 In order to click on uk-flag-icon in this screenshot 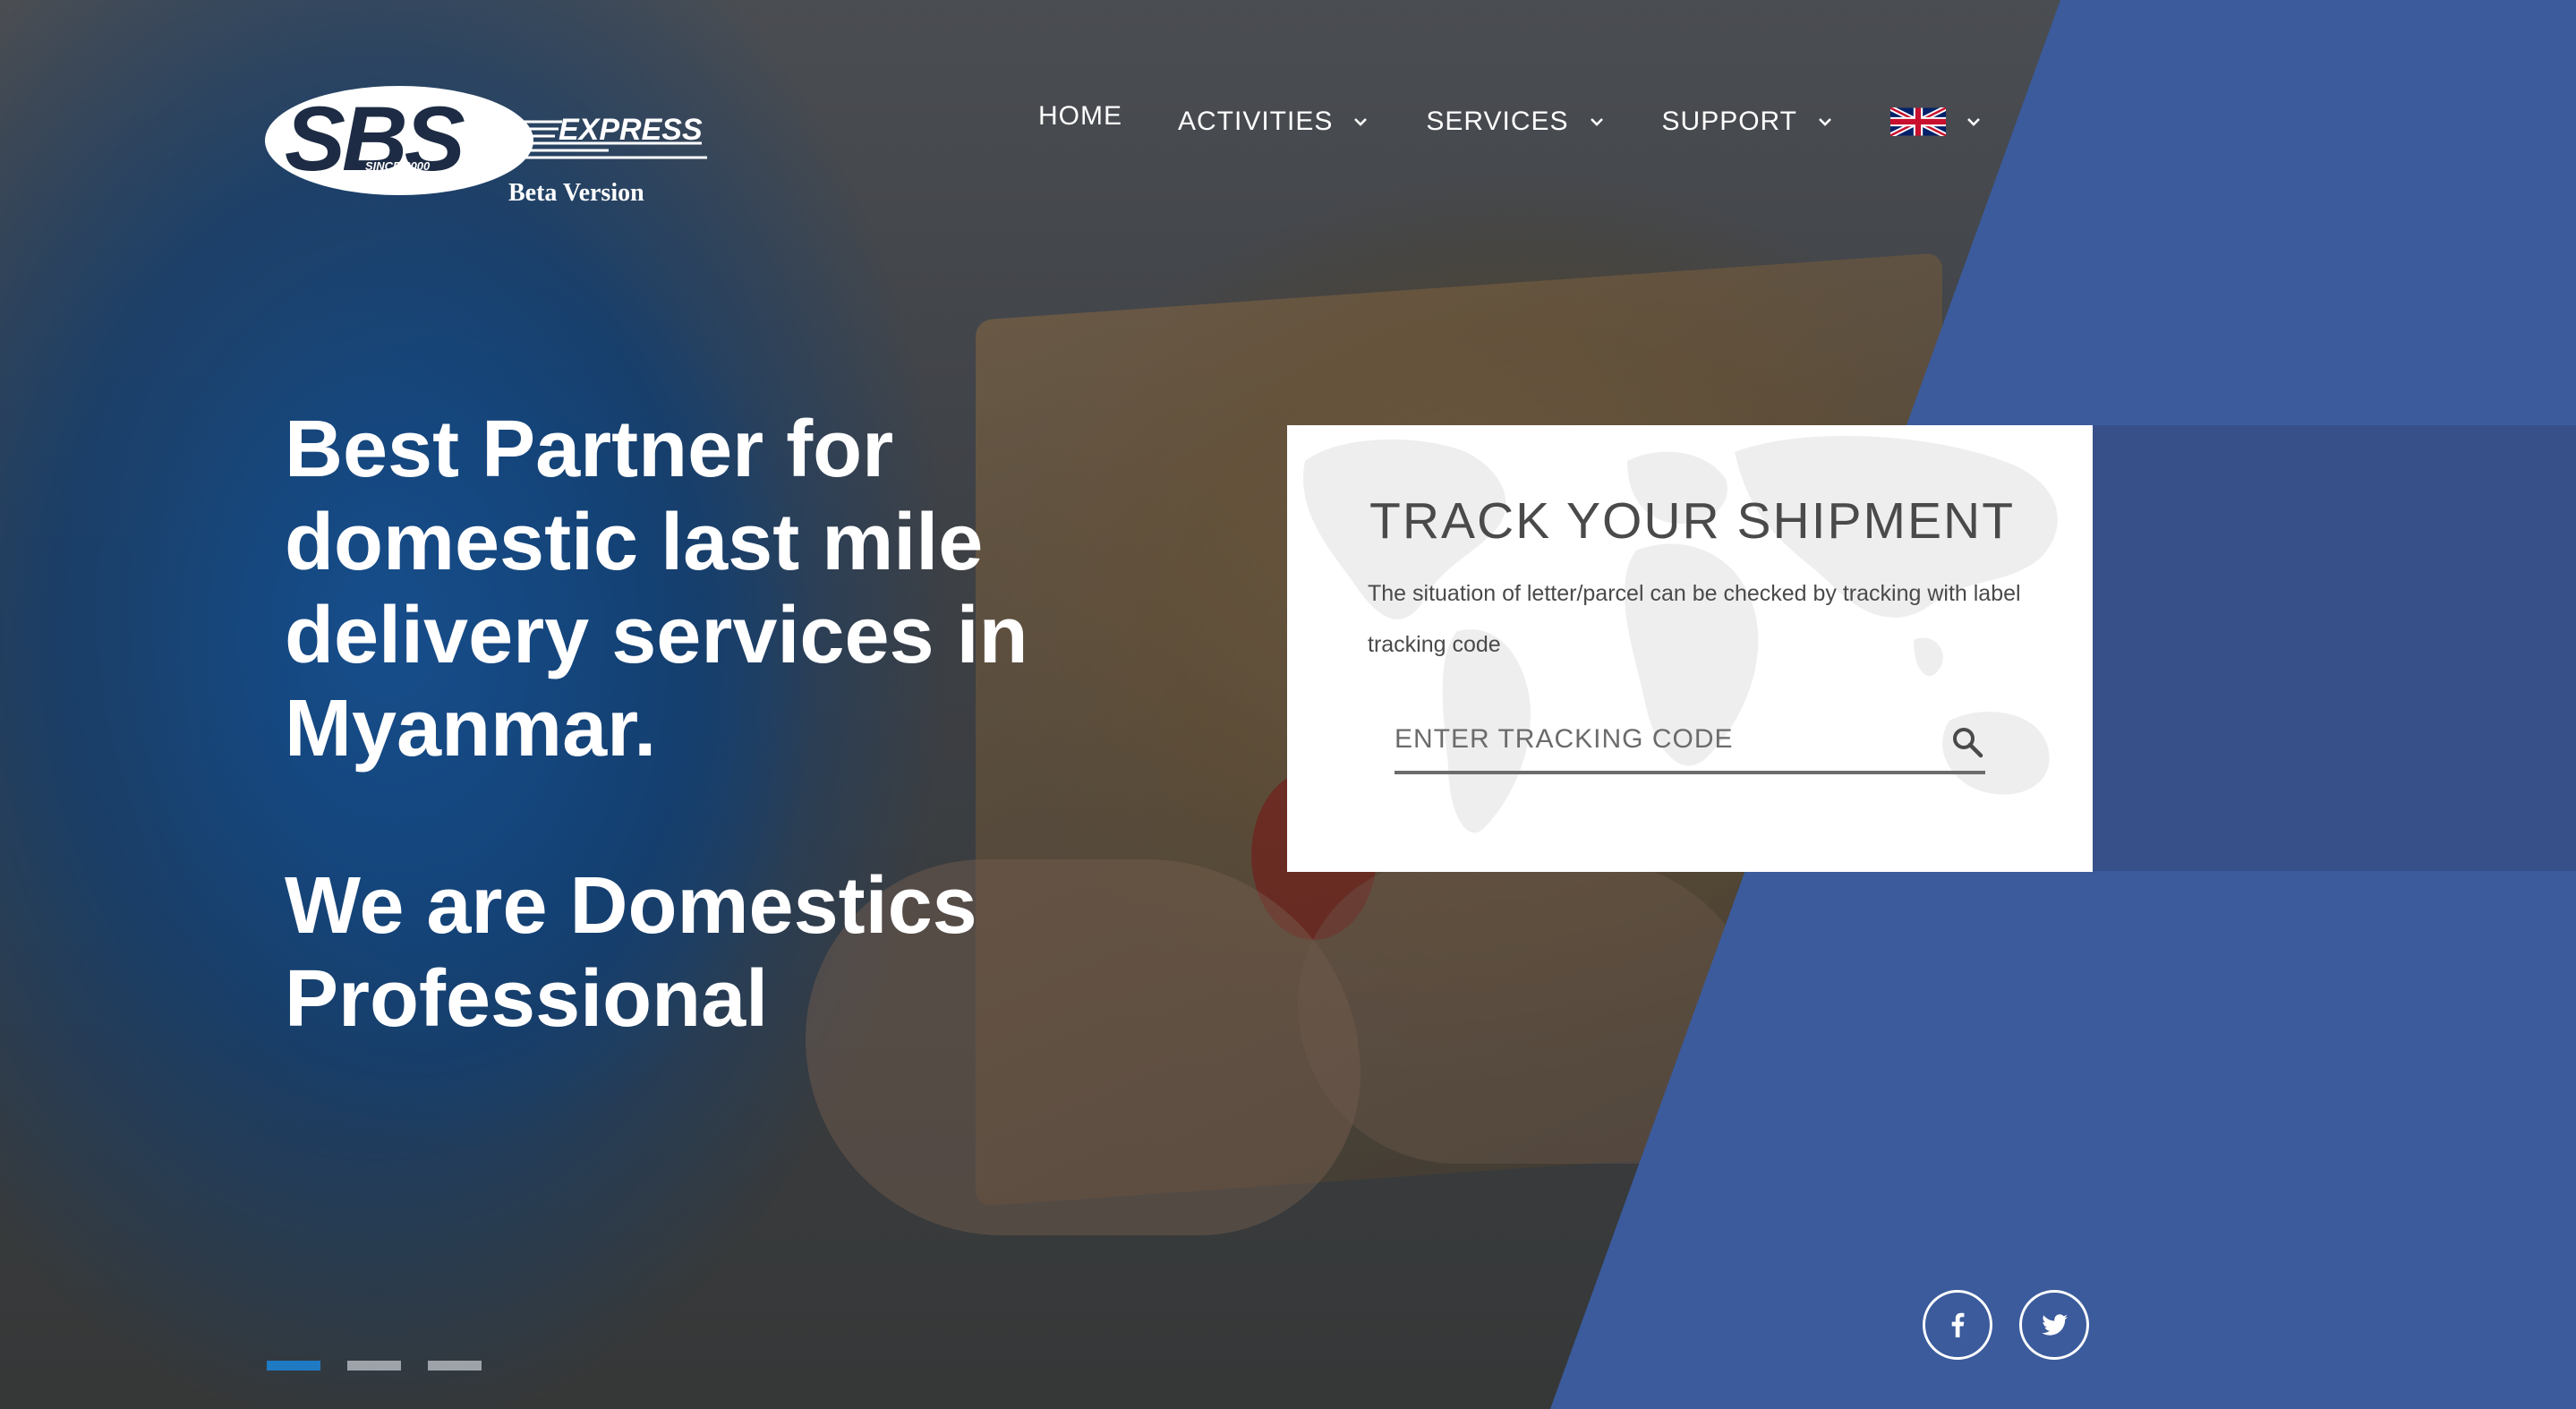, I will do `click(1918, 121)`.